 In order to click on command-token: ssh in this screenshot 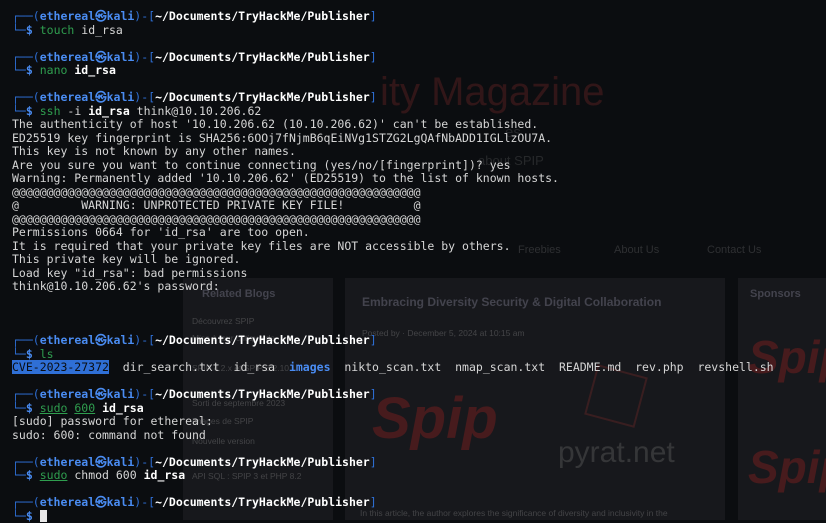, I will do `click(50, 111)`.